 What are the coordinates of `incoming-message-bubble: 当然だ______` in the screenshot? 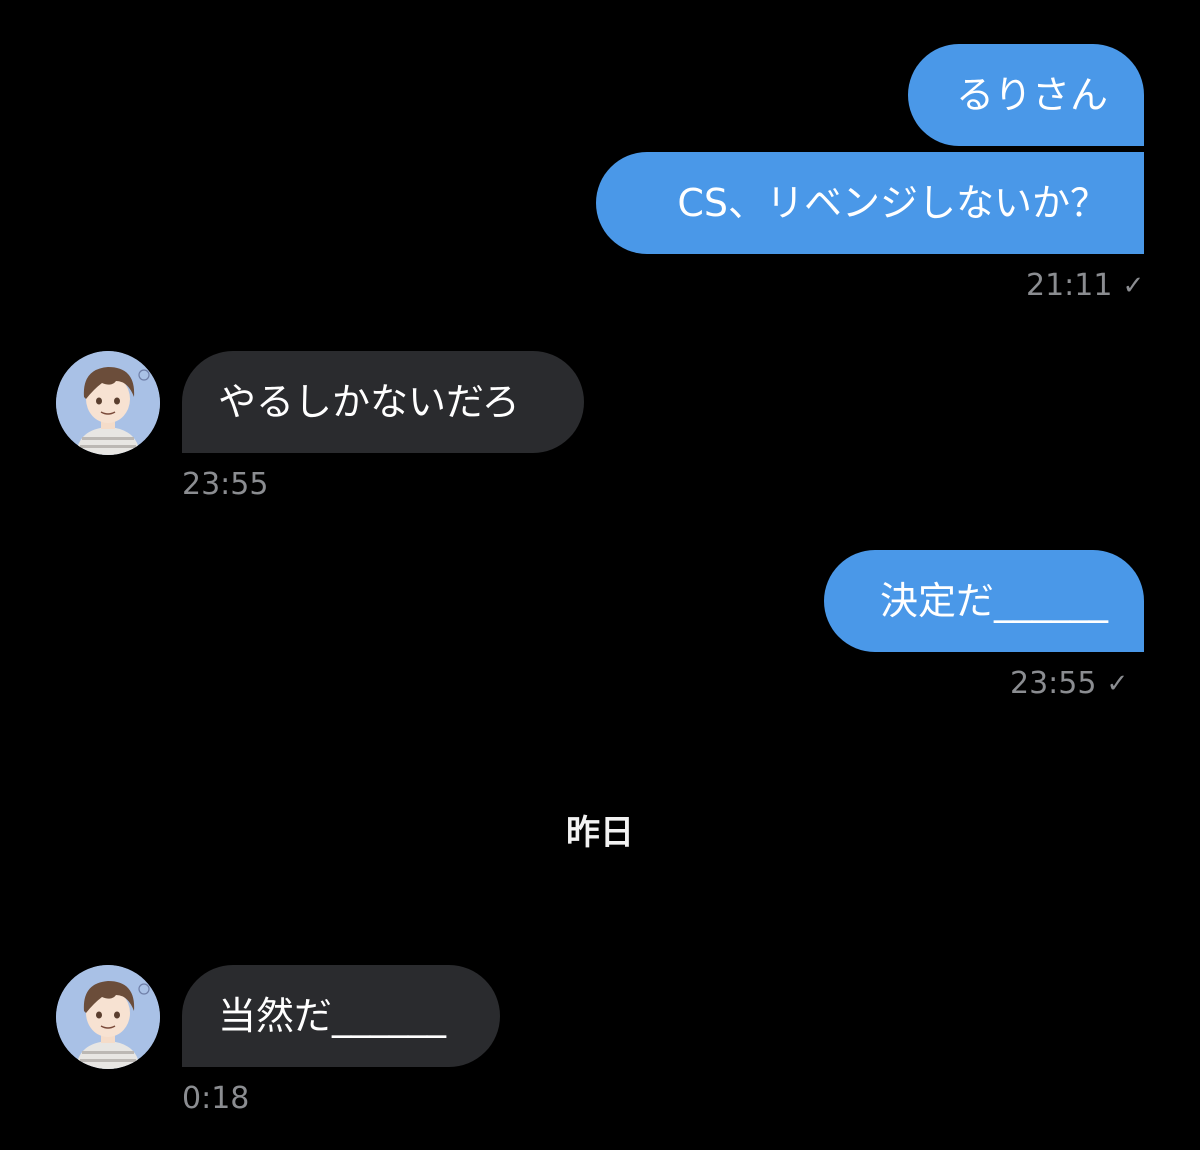 It's located at (341, 1016).